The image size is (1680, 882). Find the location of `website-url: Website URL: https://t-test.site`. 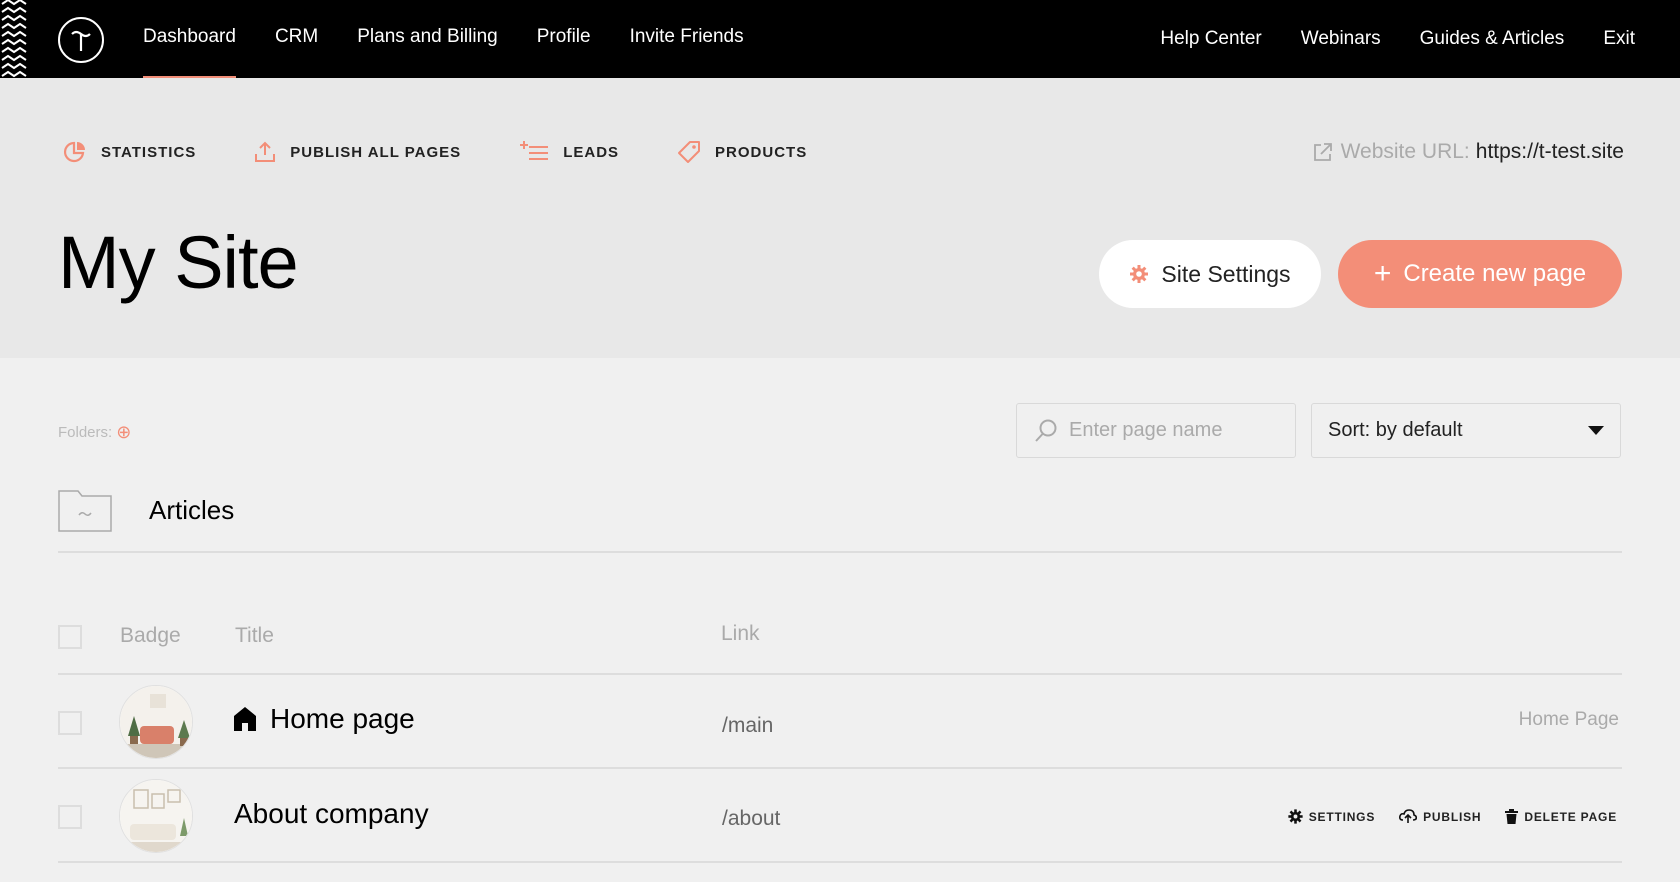

website-url: Website URL: https://t-test.site is located at coordinates (1468, 152).